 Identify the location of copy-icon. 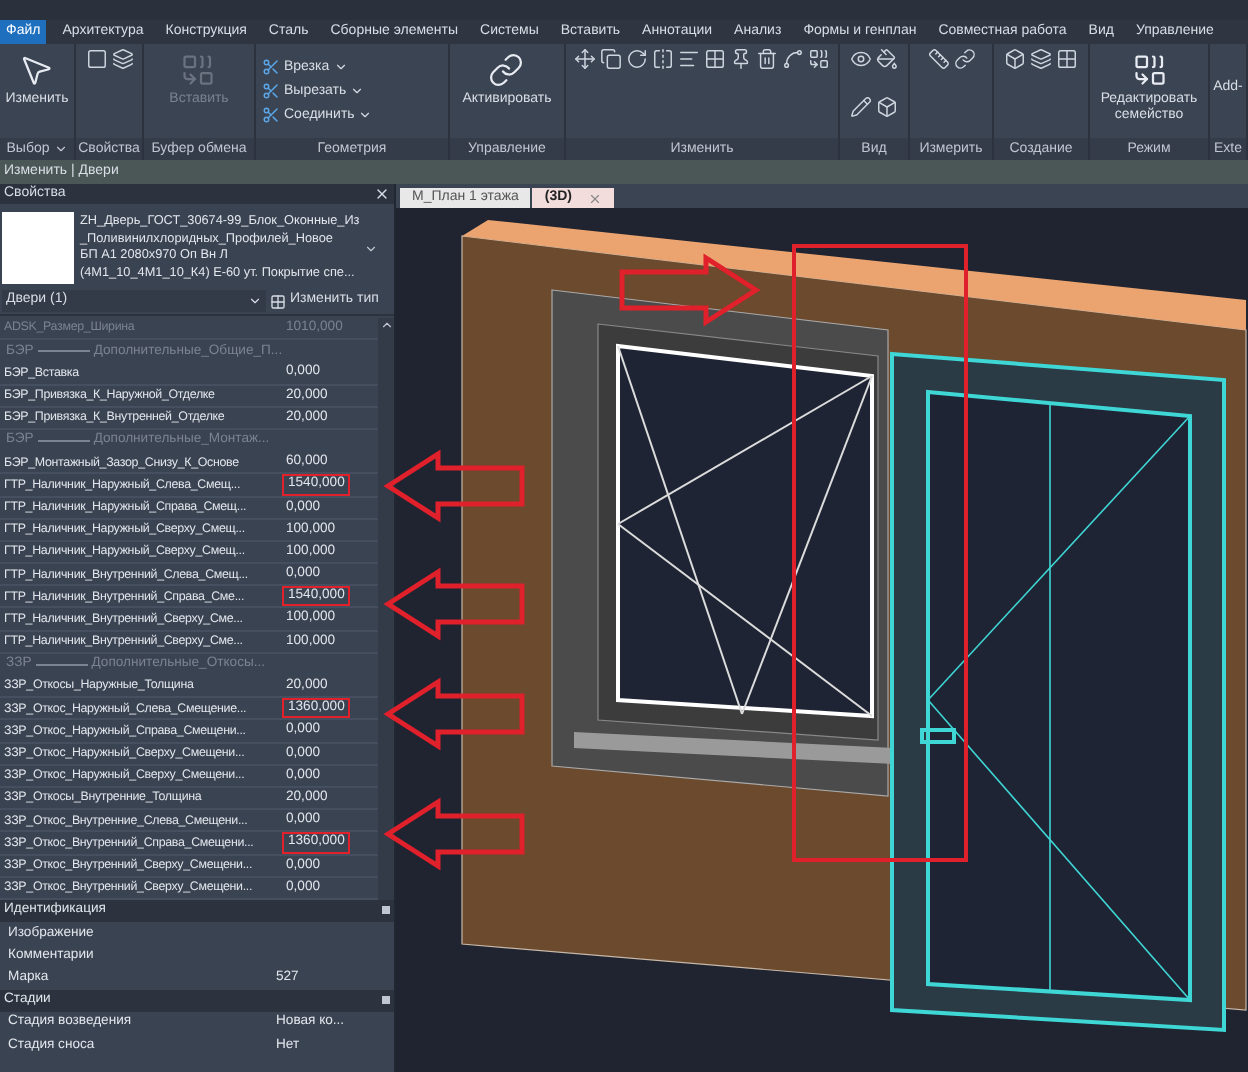
(611, 59).